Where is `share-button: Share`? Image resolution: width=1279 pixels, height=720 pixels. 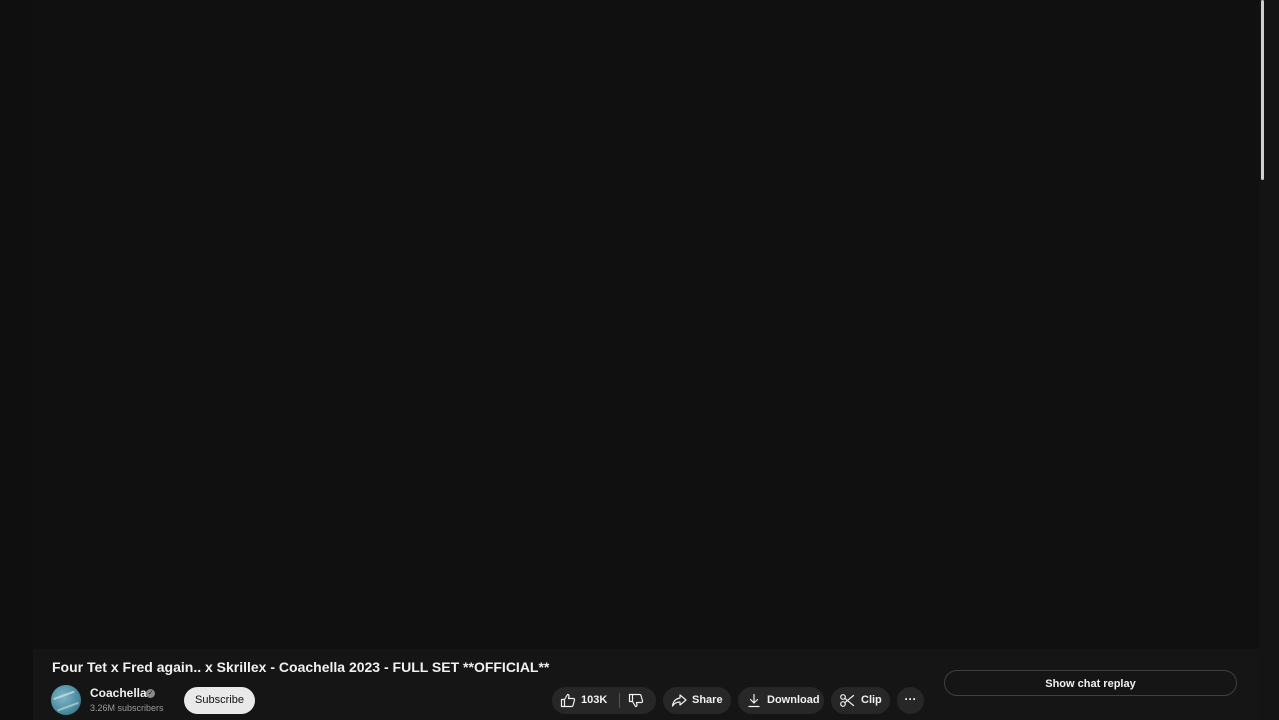 share-button: Share is located at coordinates (697, 700).